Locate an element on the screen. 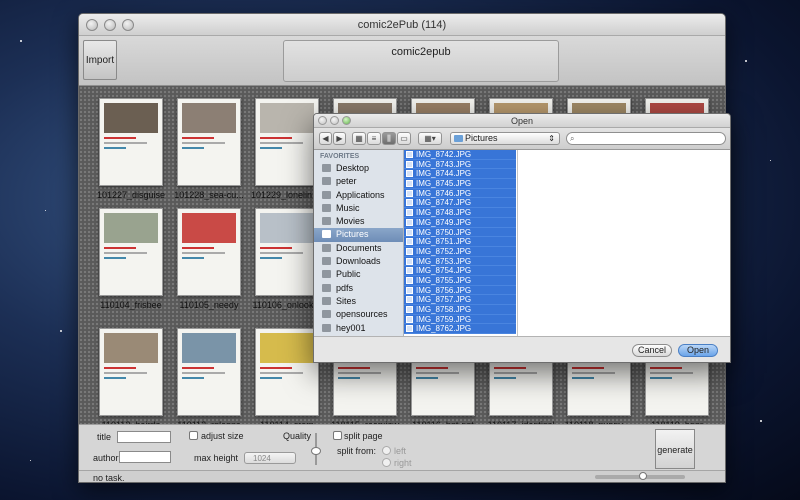  minimize-window-button is located at coordinates (110, 25).